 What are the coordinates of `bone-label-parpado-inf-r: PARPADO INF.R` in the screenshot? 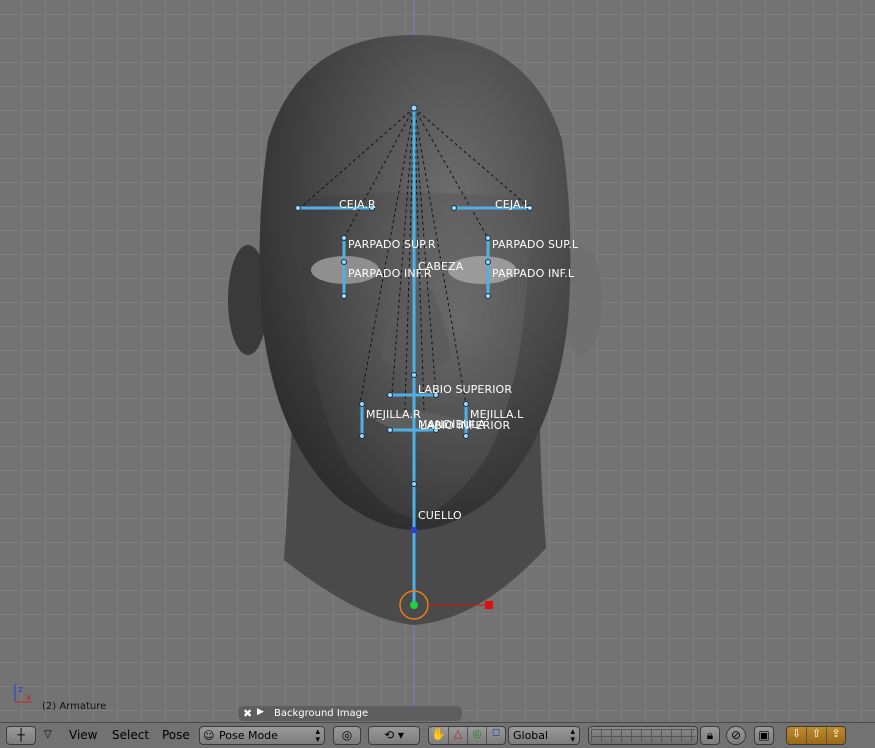 It's located at (390, 273).